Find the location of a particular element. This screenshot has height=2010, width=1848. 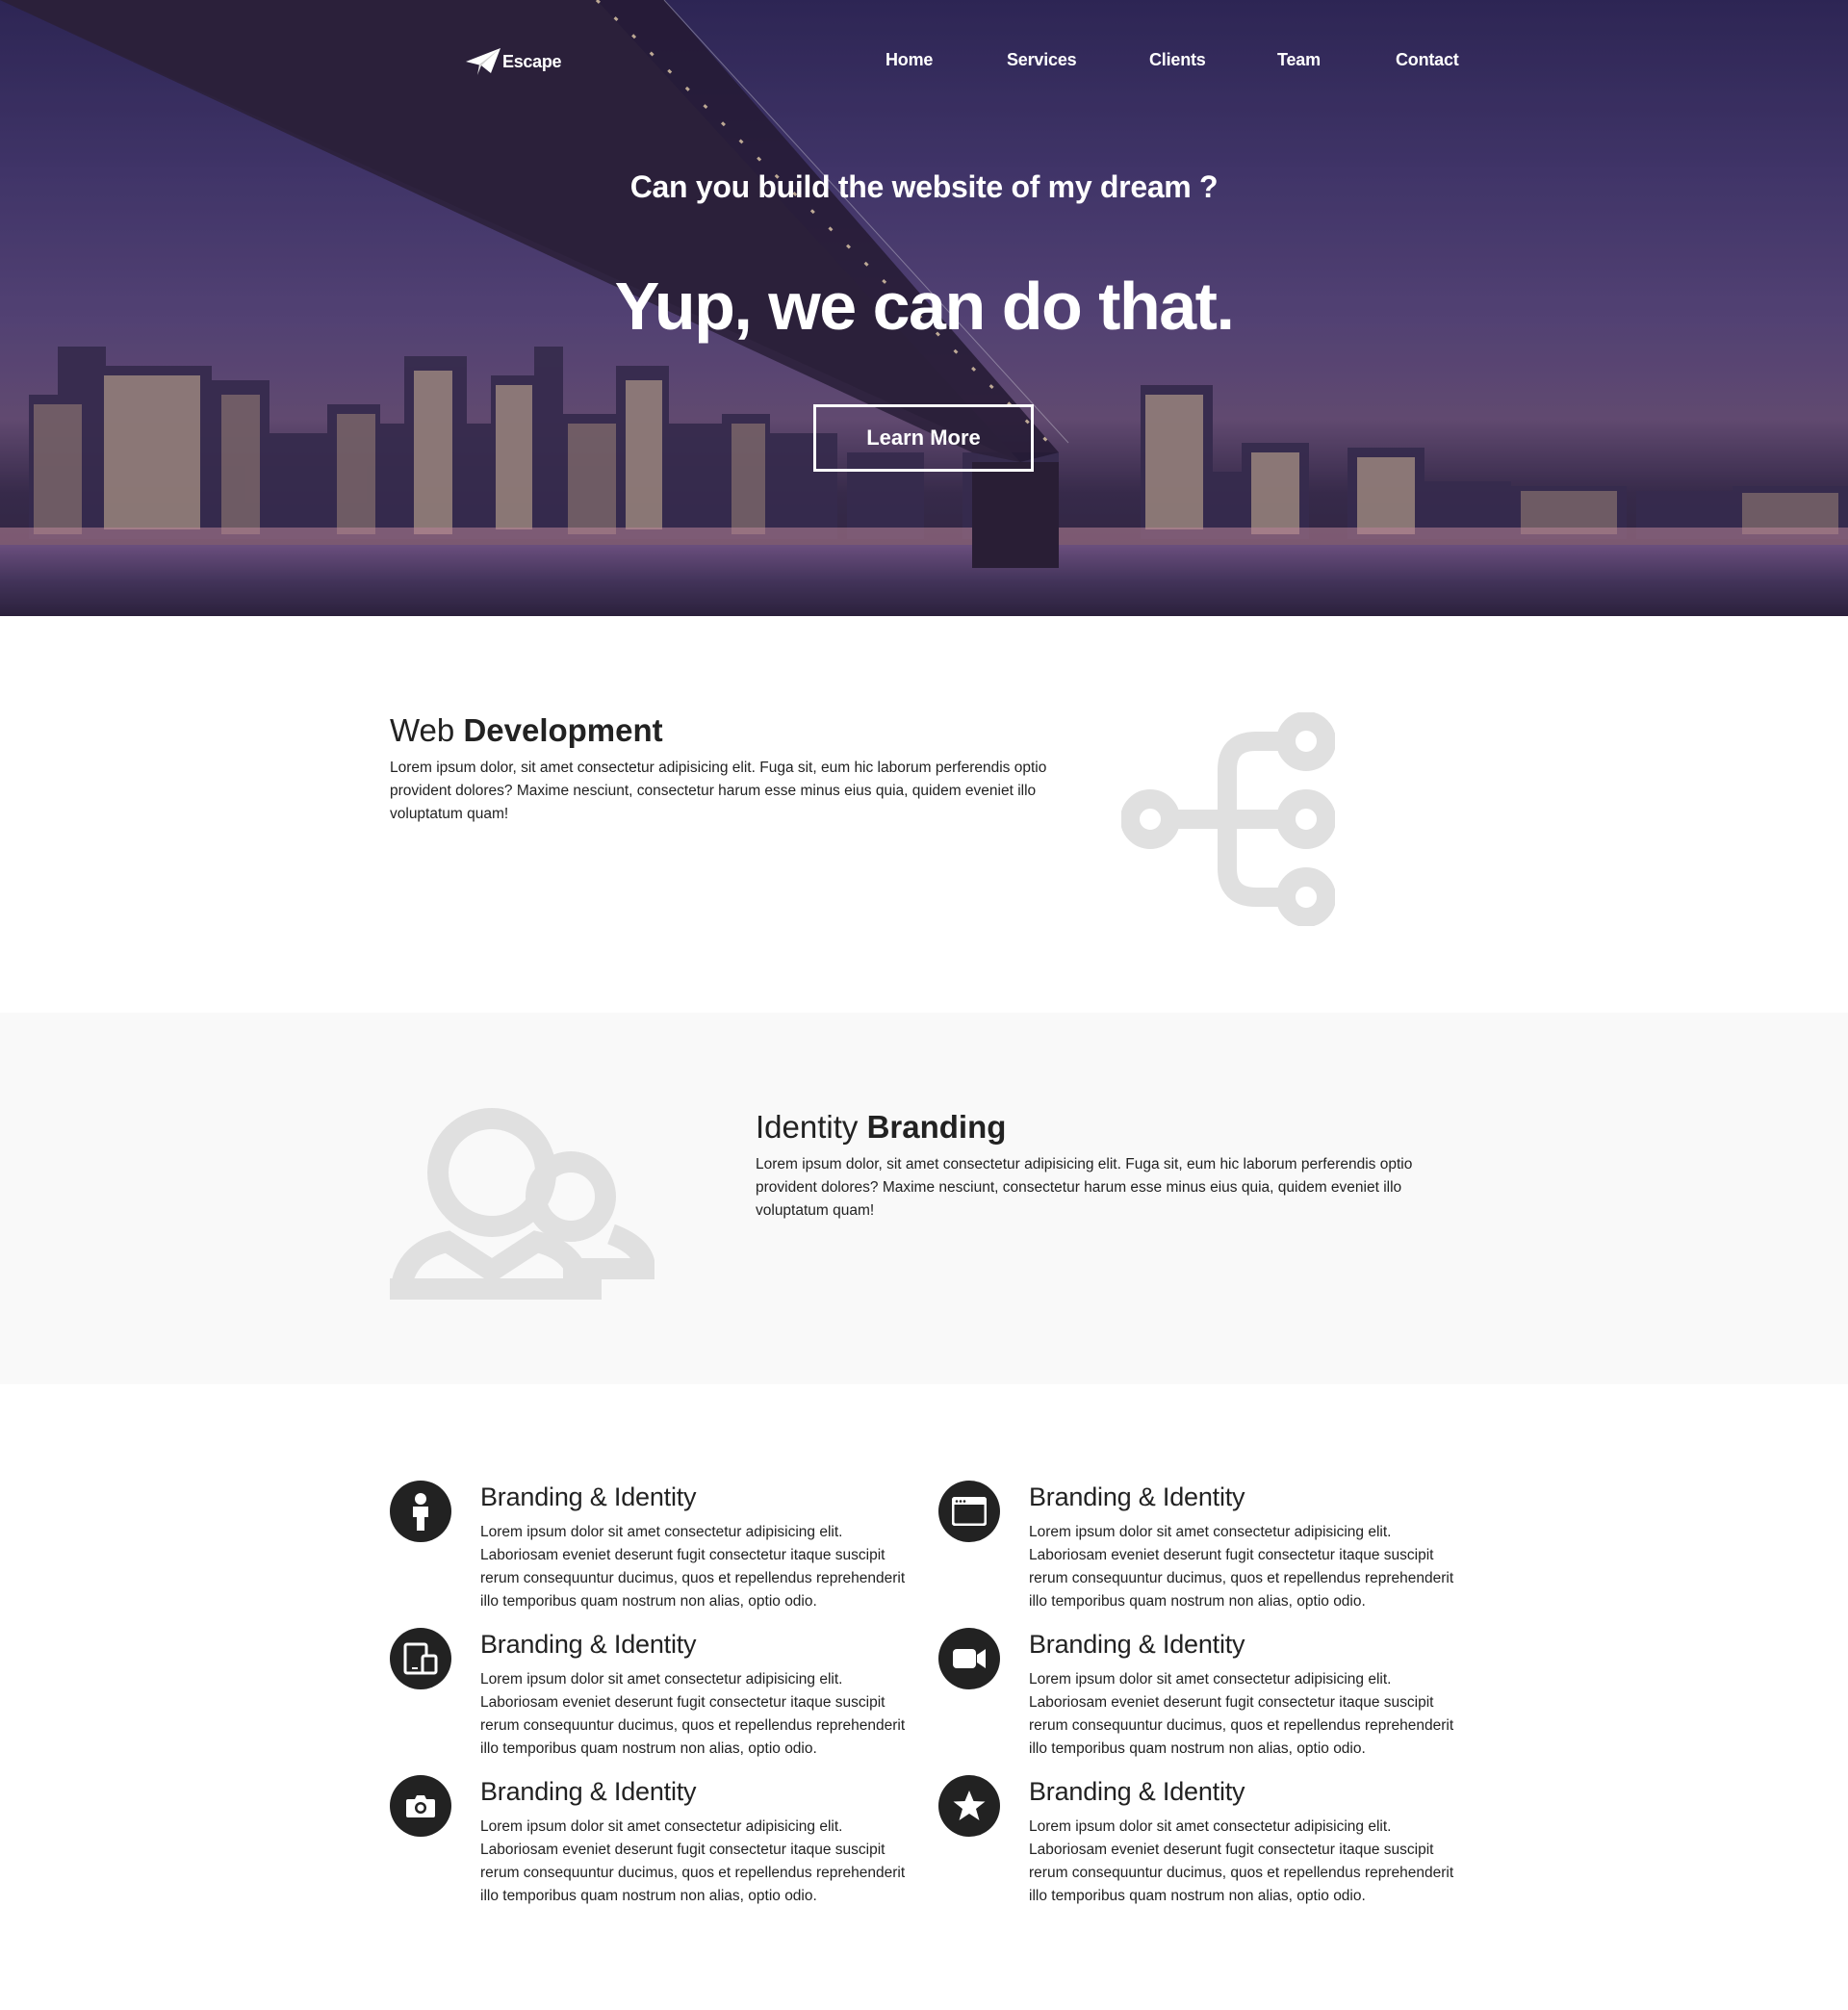

nav-link-home: Home is located at coordinates (909, 60).